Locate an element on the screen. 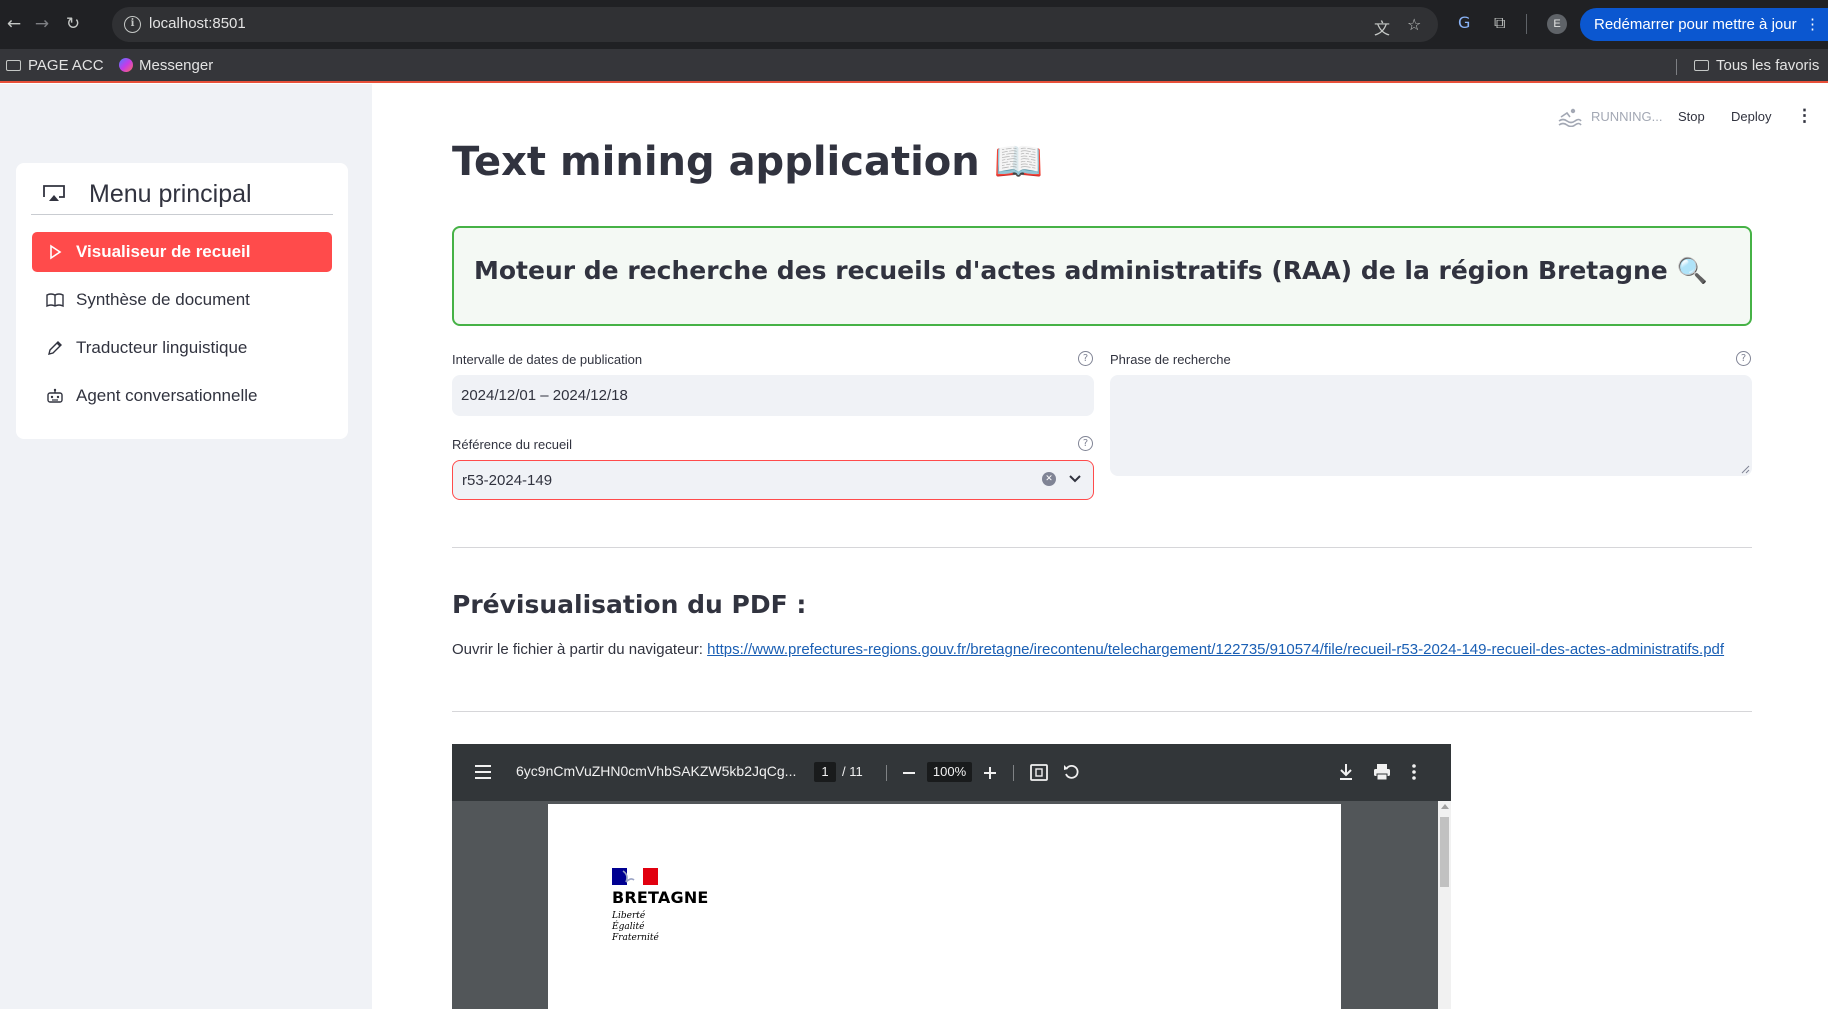 The width and height of the screenshot is (1828, 1009). menu-item-visualiseur: Visualiseur de recueil is located at coordinates (182, 252).